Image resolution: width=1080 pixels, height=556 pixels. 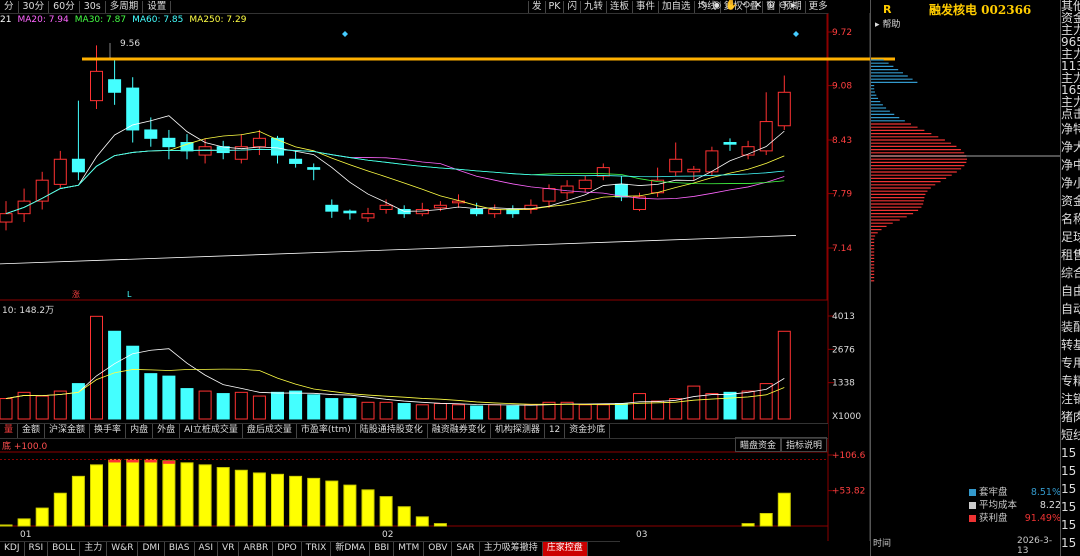 I want to click on ma250-line, so click(x=398, y=250).